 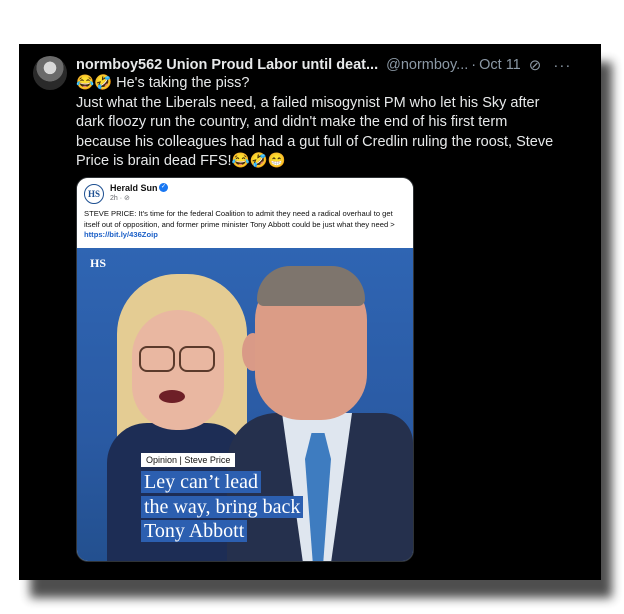 I want to click on photo-logo: HS, so click(x=98, y=263).